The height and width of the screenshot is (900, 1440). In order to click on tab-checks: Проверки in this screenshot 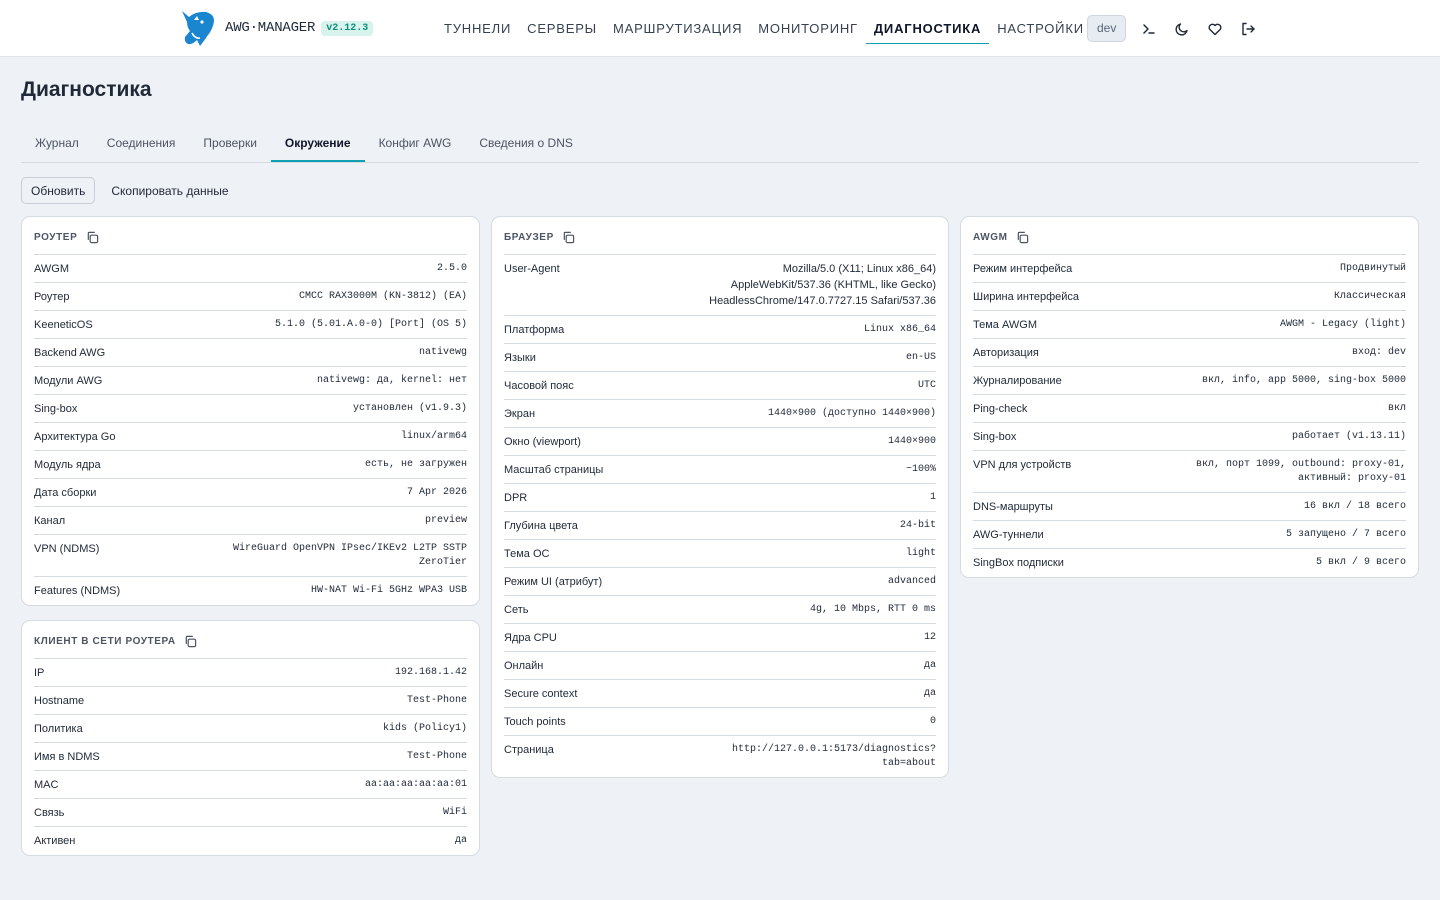, I will do `click(230, 143)`.